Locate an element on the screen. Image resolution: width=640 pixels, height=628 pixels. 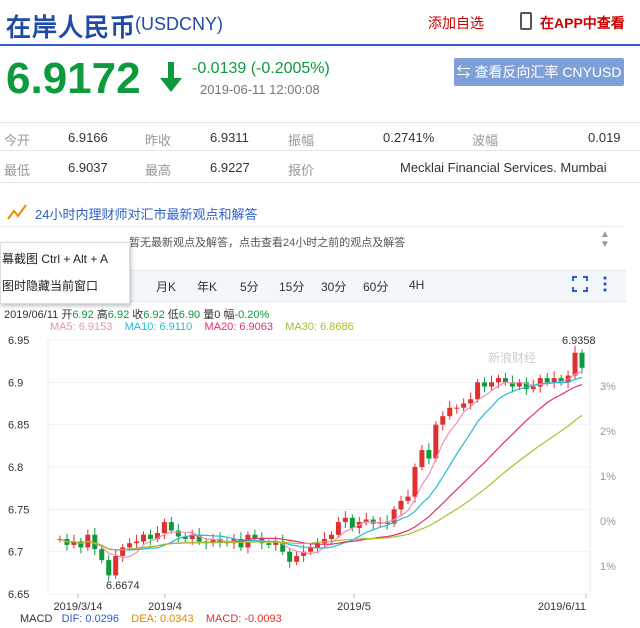
amplitude-label: 振幅 is located at coordinates (301, 140).